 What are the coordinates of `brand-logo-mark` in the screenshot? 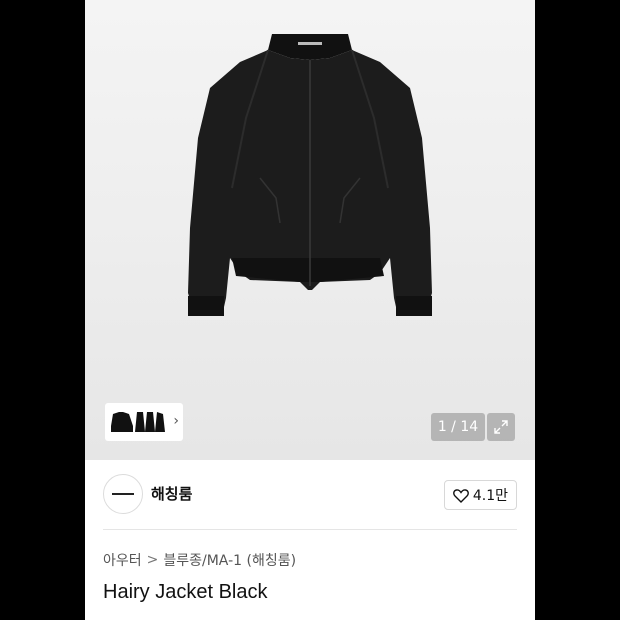 It's located at (123, 494).